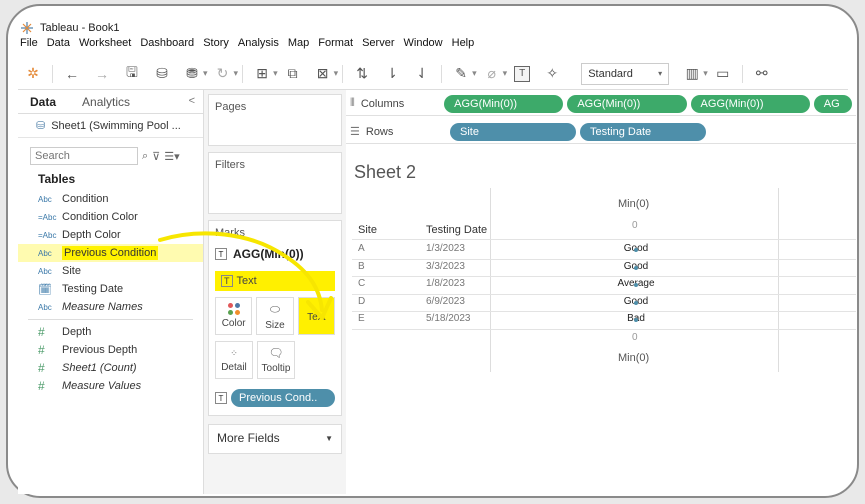 The height and width of the screenshot is (504, 865). Describe the element at coordinates (762, 74) in the screenshot. I see `share-icon: ⚯` at that location.